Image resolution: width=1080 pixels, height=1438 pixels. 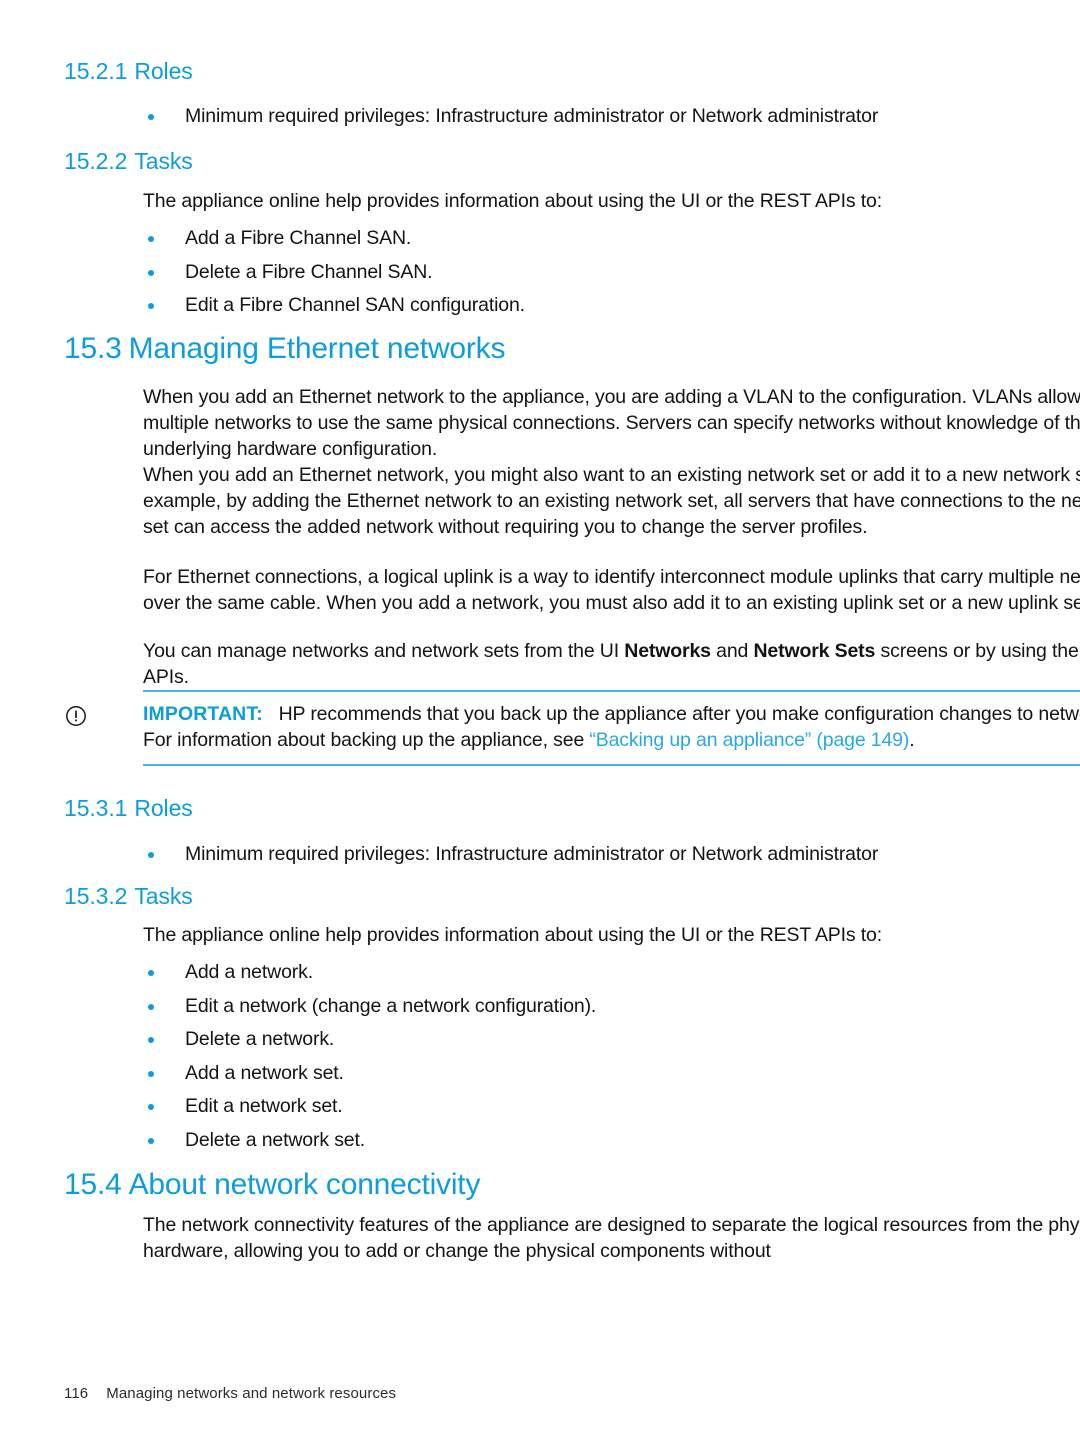 What do you see at coordinates (611, 973) in the screenshot?
I see `list-item: Add a network.` at bounding box center [611, 973].